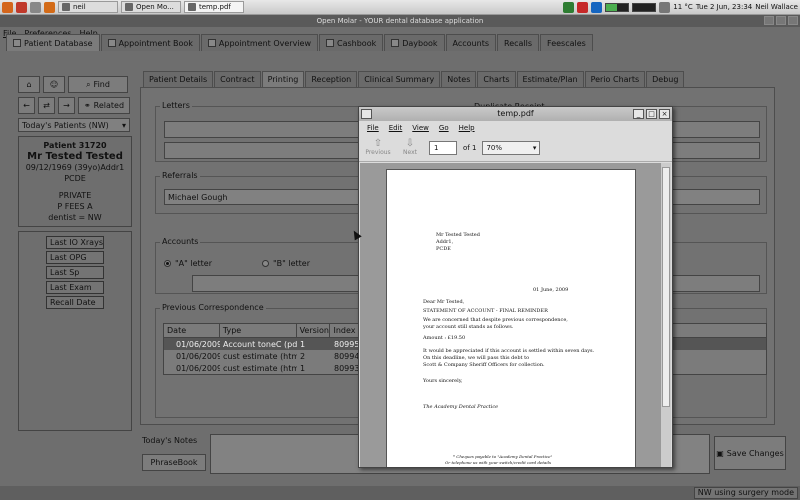 The image size is (800, 500). Describe the element at coordinates (615, 79) in the screenshot. I see `tab-perio-charts: Perio Charts` at that location.